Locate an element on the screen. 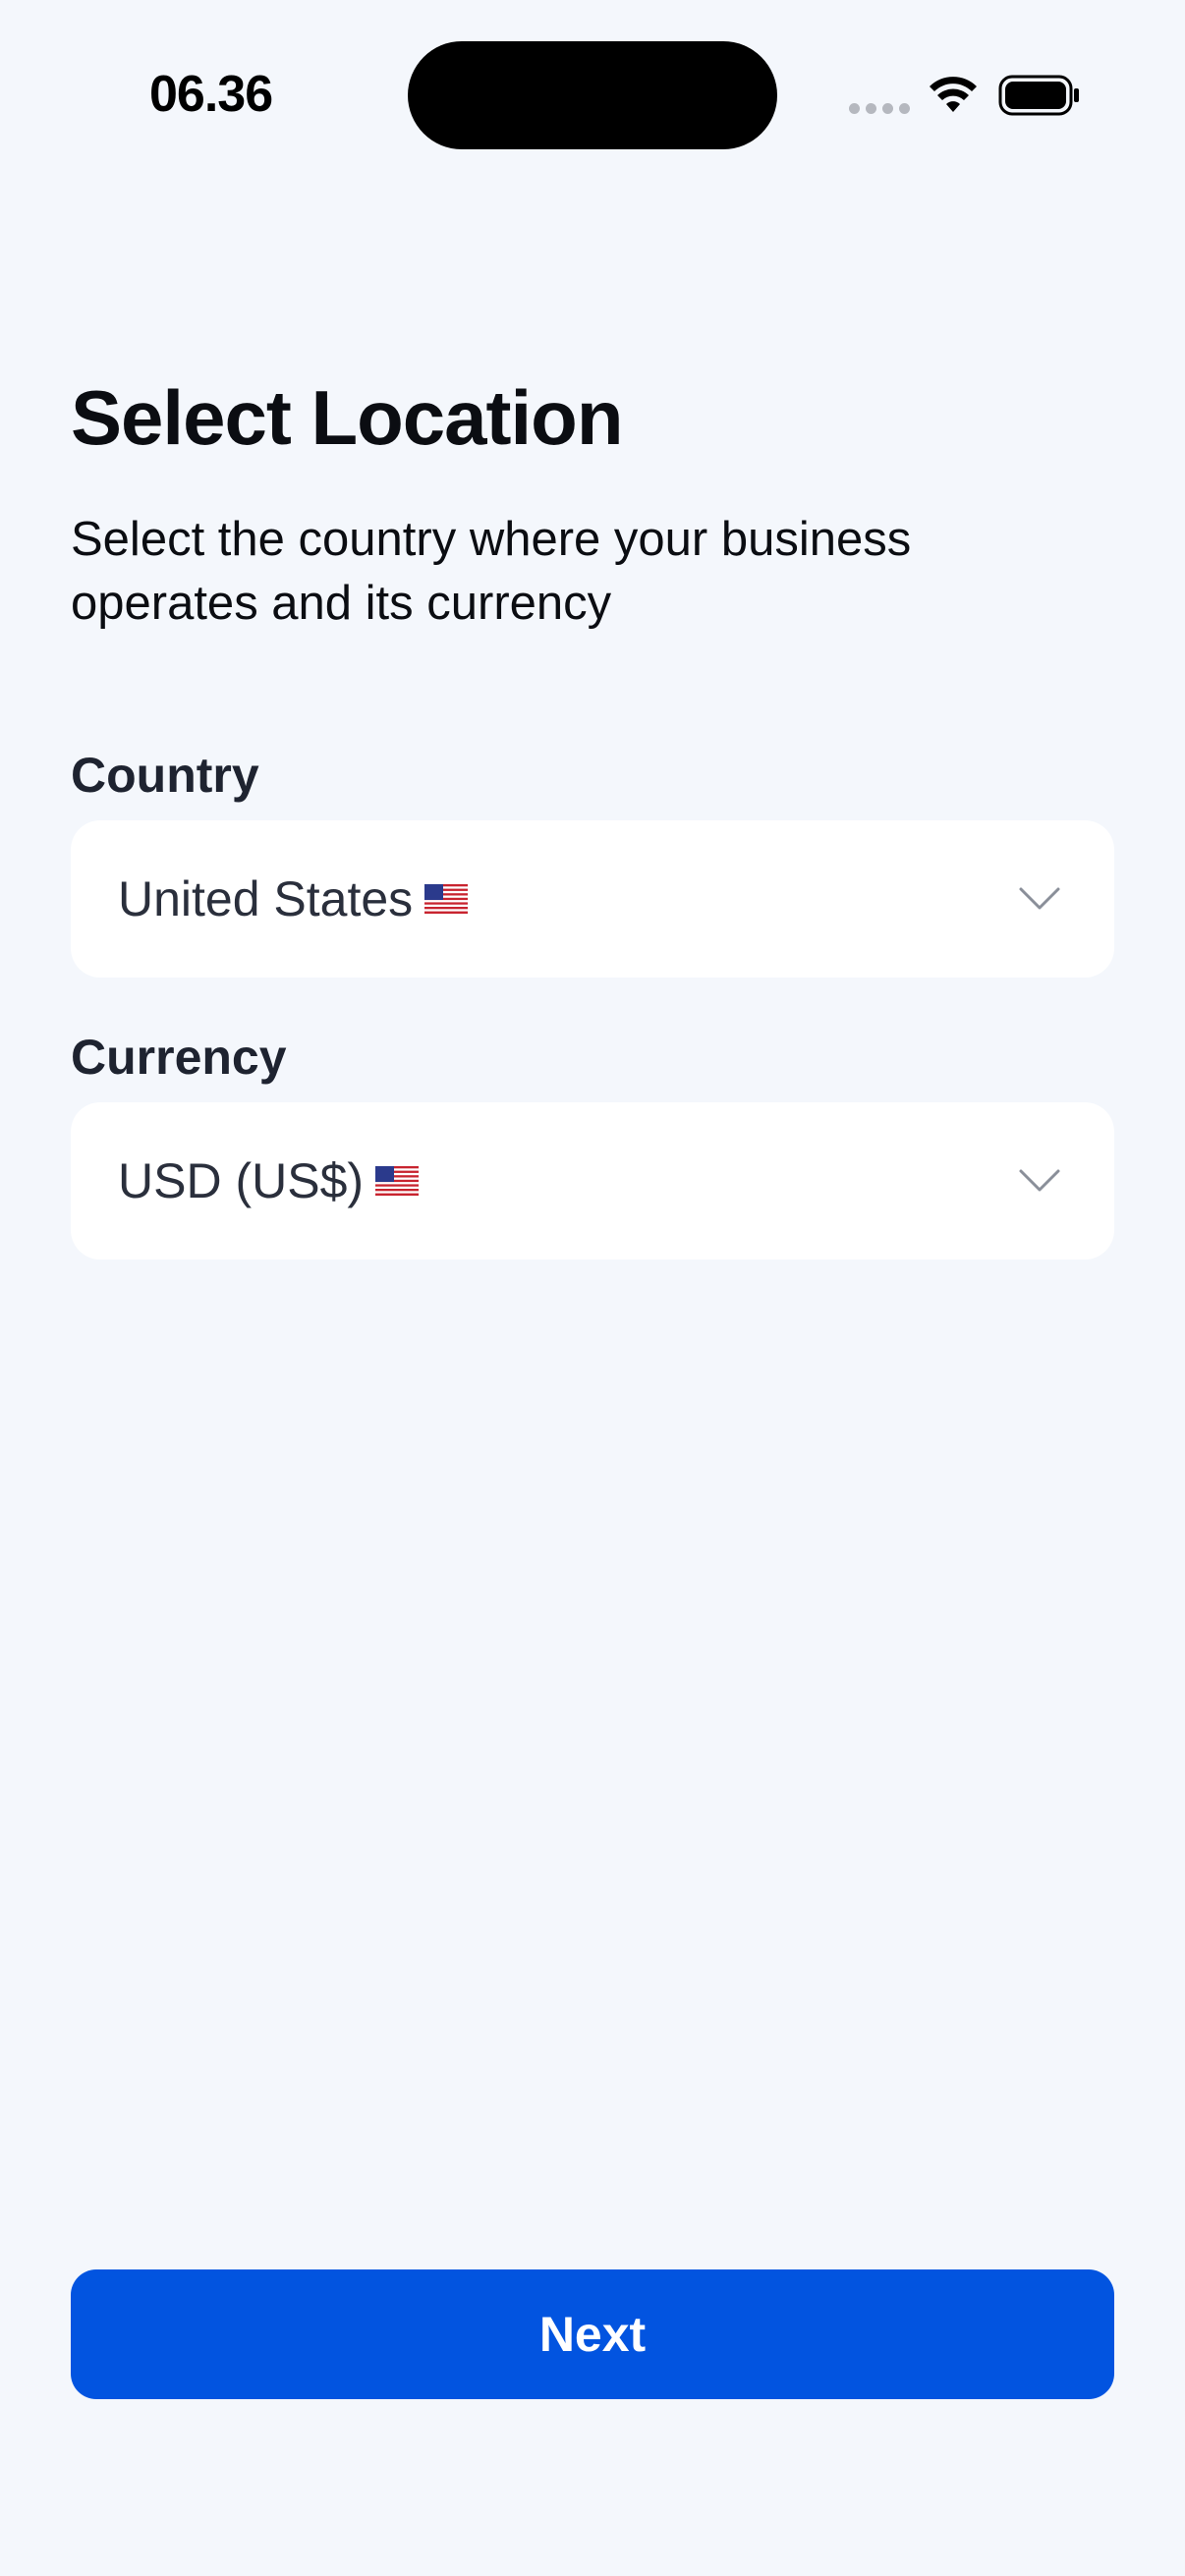  wifi-icon is located at coordinates (954, 94).